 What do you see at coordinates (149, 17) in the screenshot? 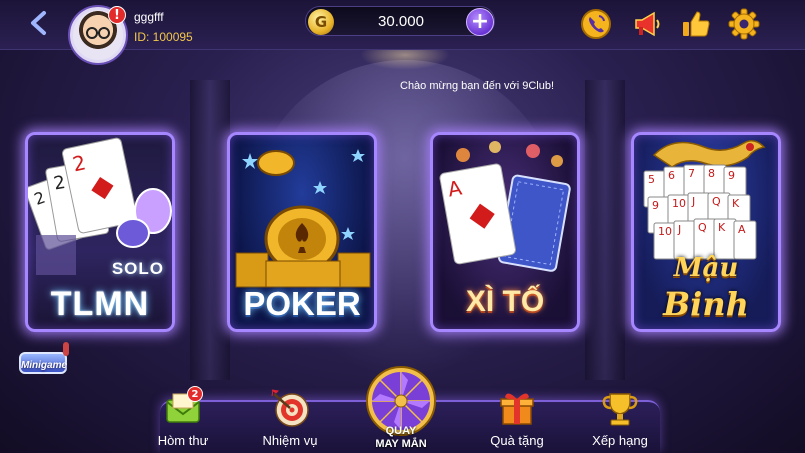
I see `username: gggfff` at bounding box center [149, 17].